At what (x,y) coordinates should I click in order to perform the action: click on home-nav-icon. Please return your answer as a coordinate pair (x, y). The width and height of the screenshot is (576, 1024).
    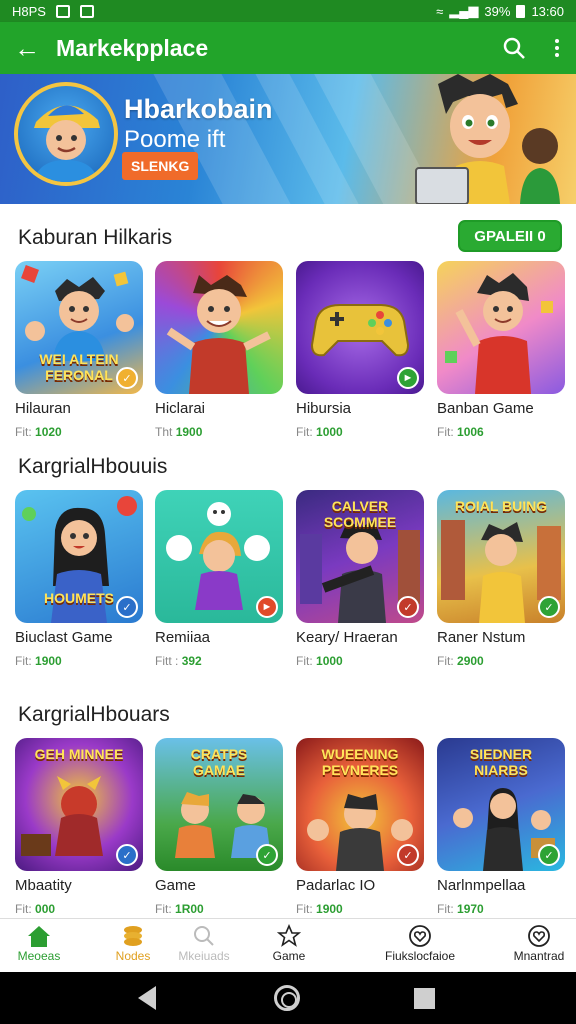
    Looking at the image, I should click on (287, 998).